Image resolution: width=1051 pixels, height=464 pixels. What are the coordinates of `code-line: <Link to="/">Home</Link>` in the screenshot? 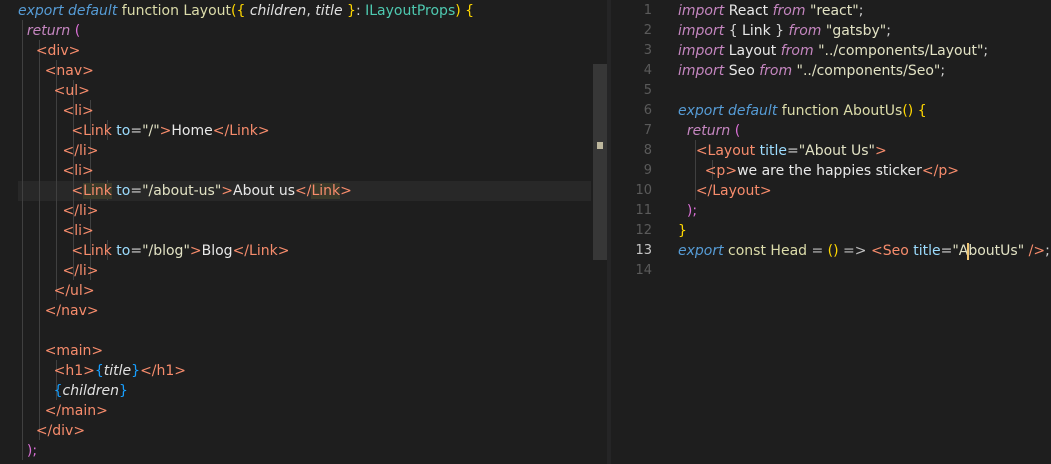 It's located at (303, 131).